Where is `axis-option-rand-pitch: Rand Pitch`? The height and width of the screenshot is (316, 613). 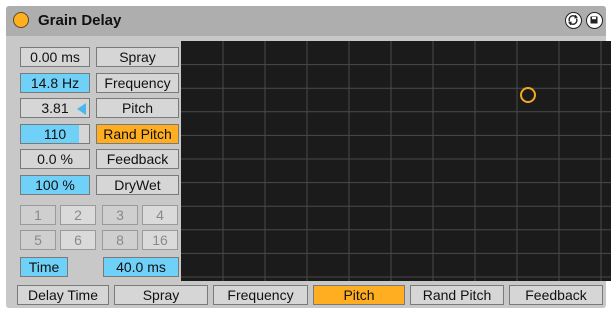
axis-option-rand-pitch: Rand Pitch is located at coordinates (457, 295).